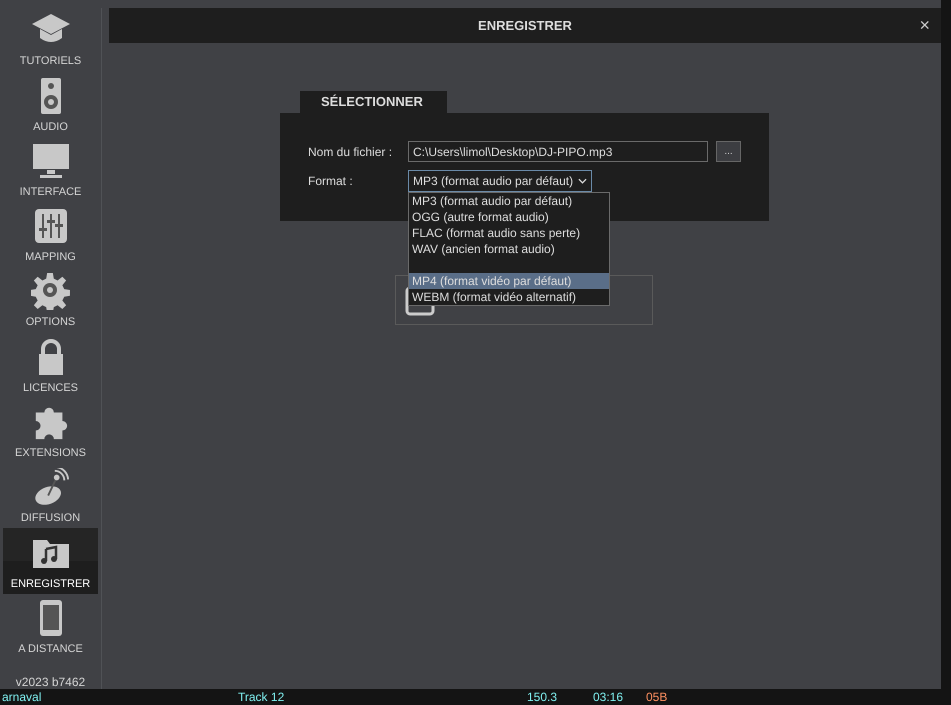 The height and width of the screenshot is (705, 951). Describe the element at coordinates (583, 181) in the screenshot. I see `caret-icon` at that location.